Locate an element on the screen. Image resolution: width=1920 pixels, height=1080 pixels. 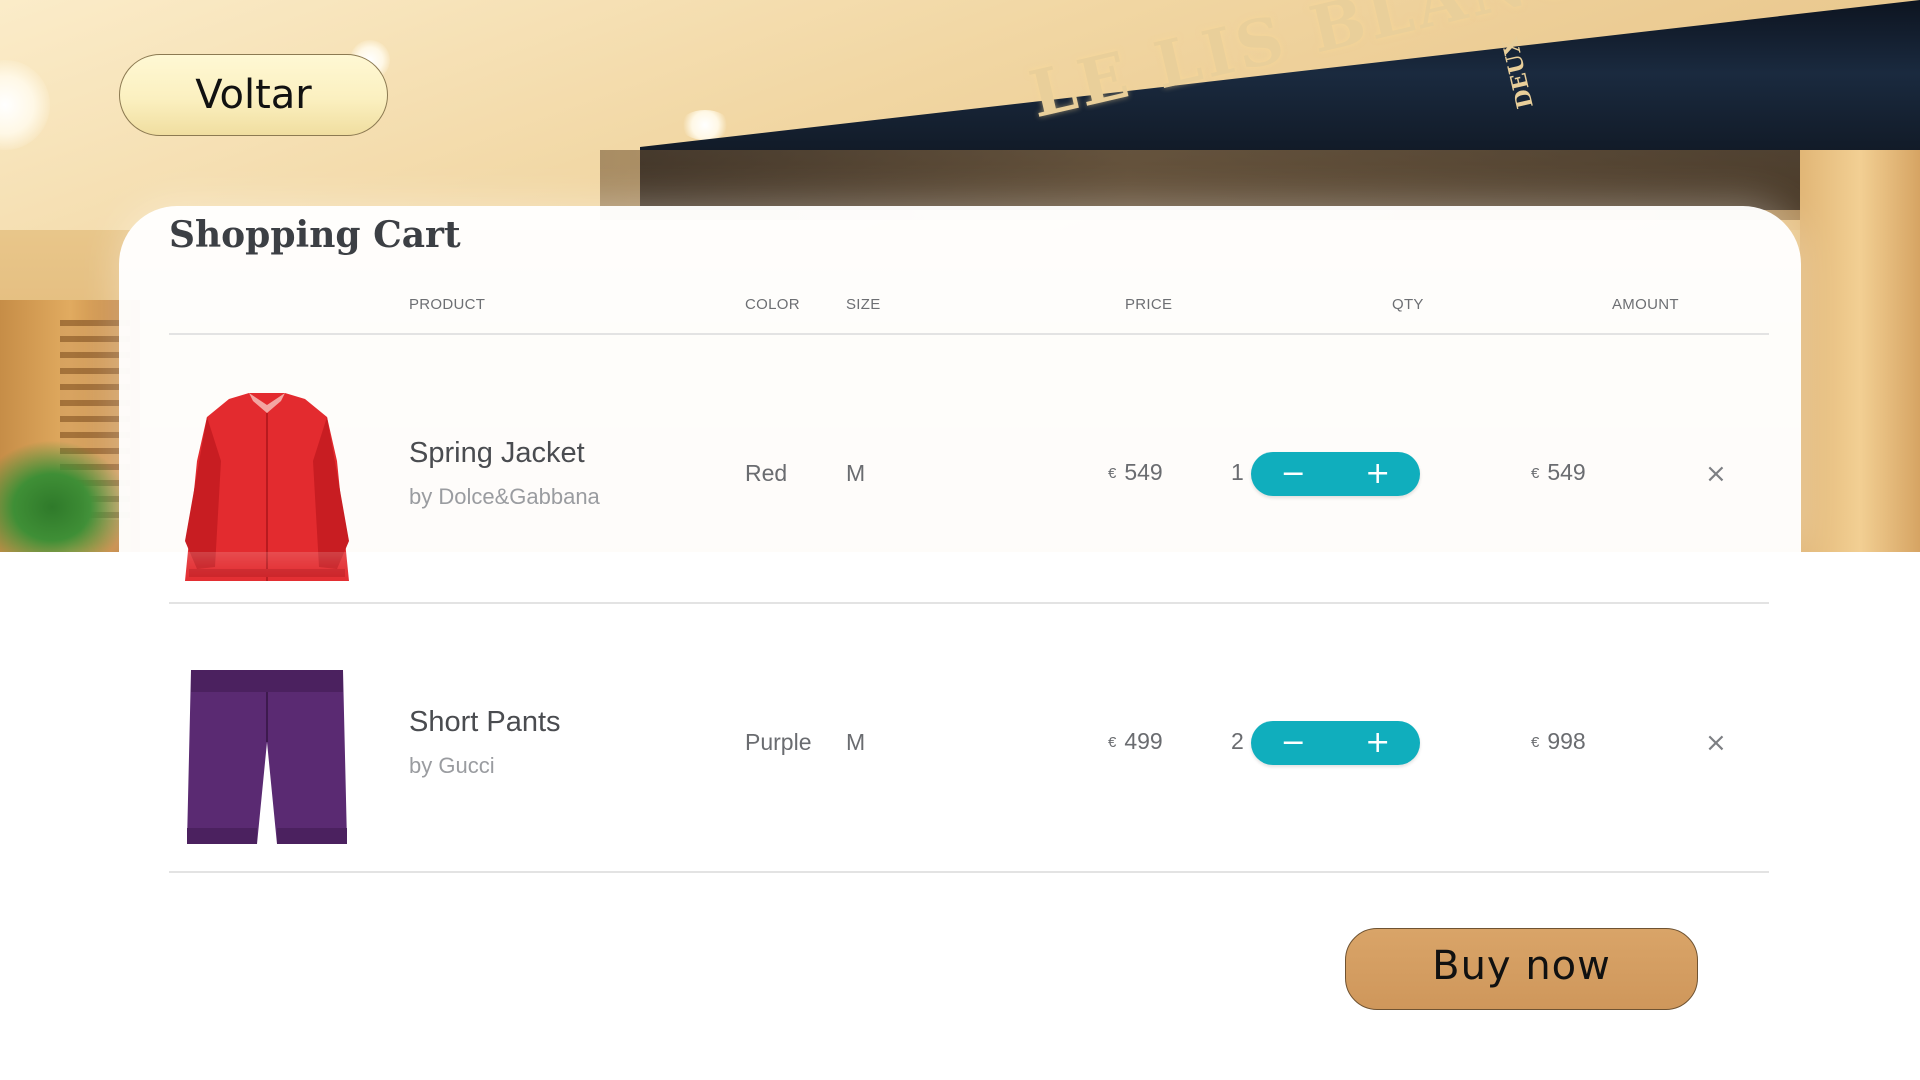
product-price: €499 is located at coordinates (1135, 741).